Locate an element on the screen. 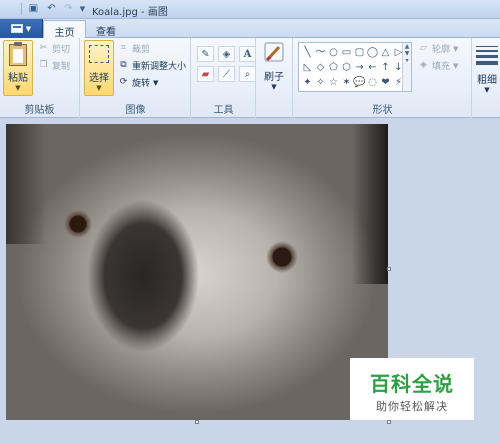 The height and width of the screenshot is (444, 500). watermark-logo: 百科全说 助你轻松解决 is located at coordinates (412, 389).